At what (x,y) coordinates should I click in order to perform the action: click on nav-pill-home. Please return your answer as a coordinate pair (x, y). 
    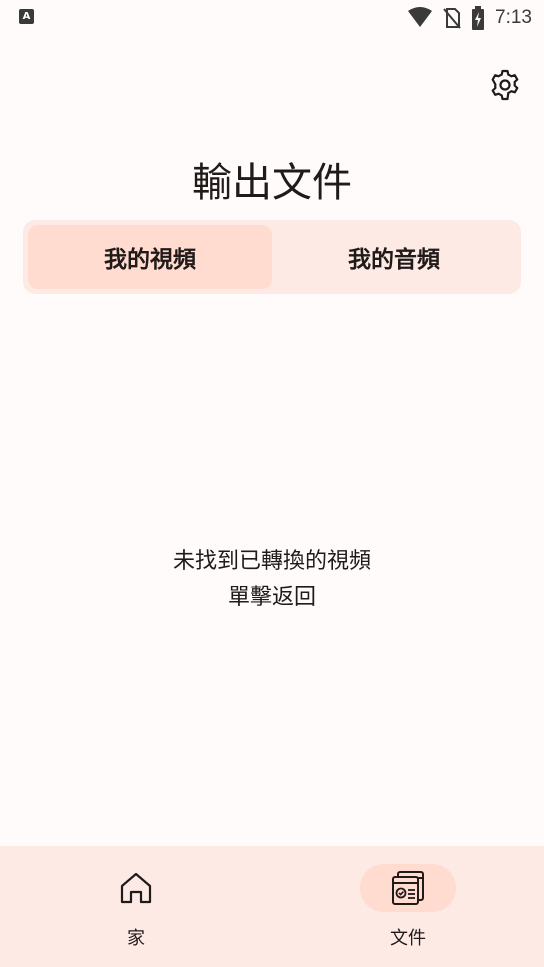
    Looking at the image, I should click on (136, 888).